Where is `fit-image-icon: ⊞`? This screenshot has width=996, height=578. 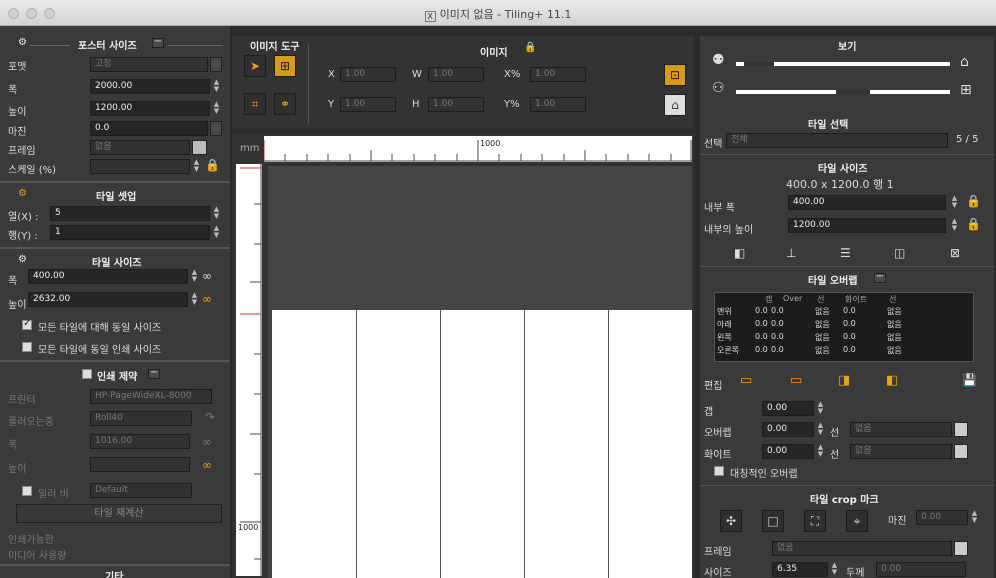 fit-image-icon: ⊞ is located at coordinates (285, 66).